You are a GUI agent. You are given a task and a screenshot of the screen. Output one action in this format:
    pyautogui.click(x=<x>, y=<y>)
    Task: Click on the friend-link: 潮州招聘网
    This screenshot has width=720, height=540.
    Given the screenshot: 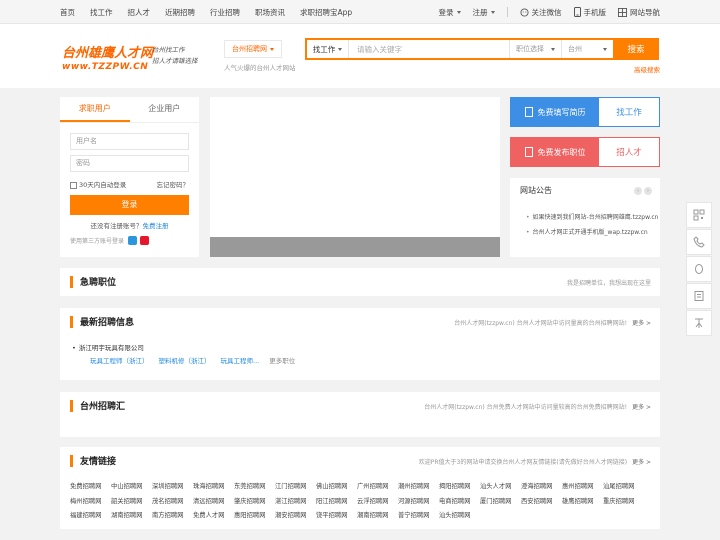 What is the action you would take?
    pyautogui.click(x=418, y=487)
    